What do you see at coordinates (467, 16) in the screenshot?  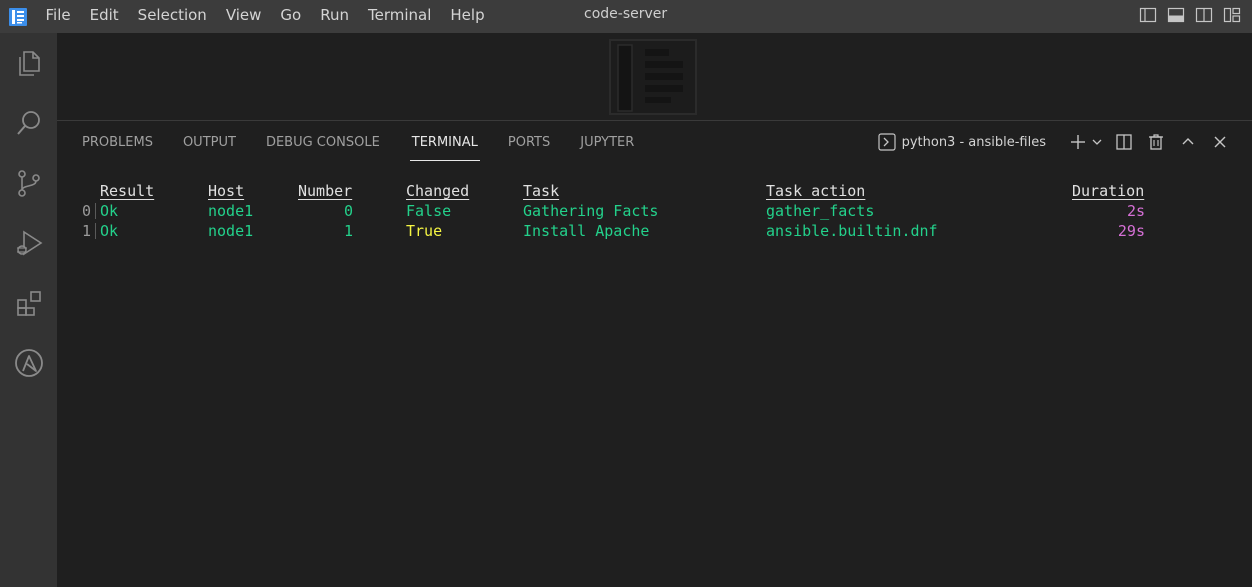 I see `menu-help: Help` at bounding box center [467, 16].